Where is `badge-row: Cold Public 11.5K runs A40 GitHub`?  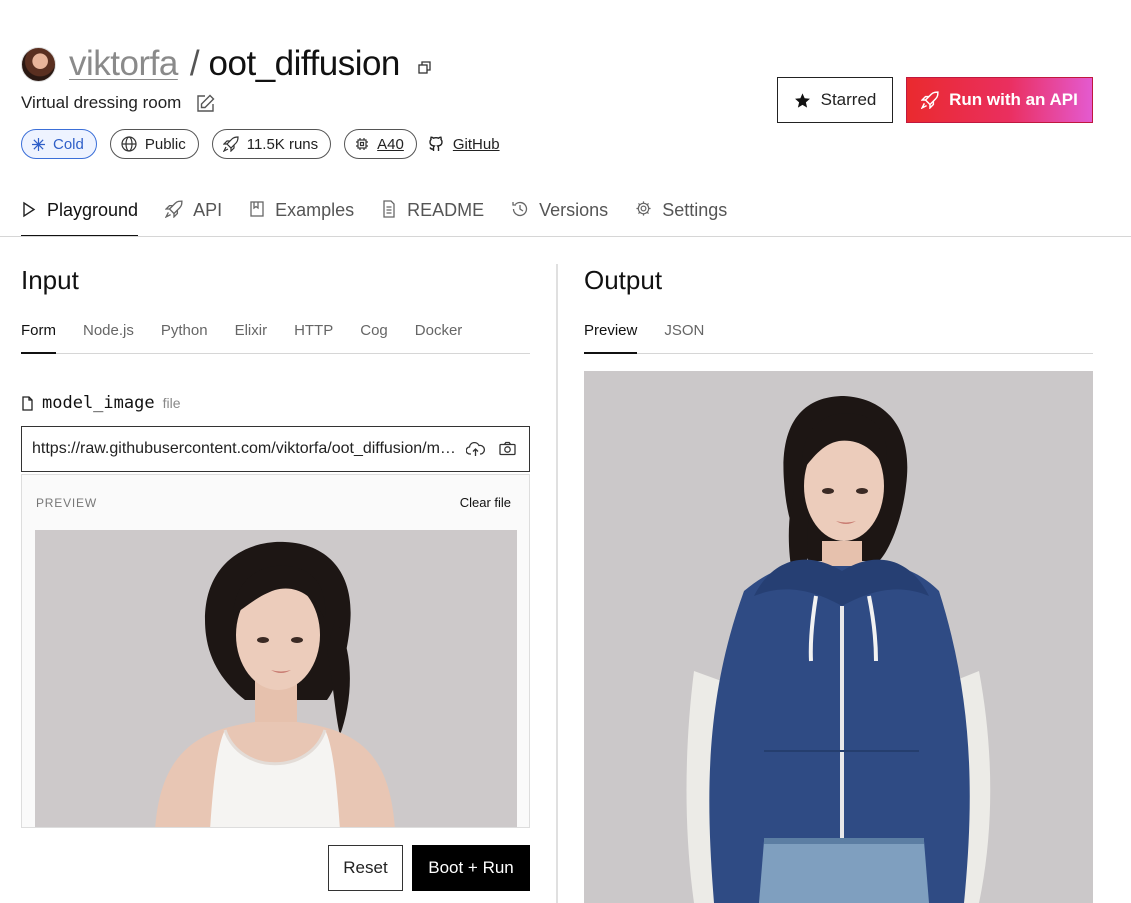 badge-row: Cold Public 11.5K runs A40 GitHub is located at coordinates (260, 144).